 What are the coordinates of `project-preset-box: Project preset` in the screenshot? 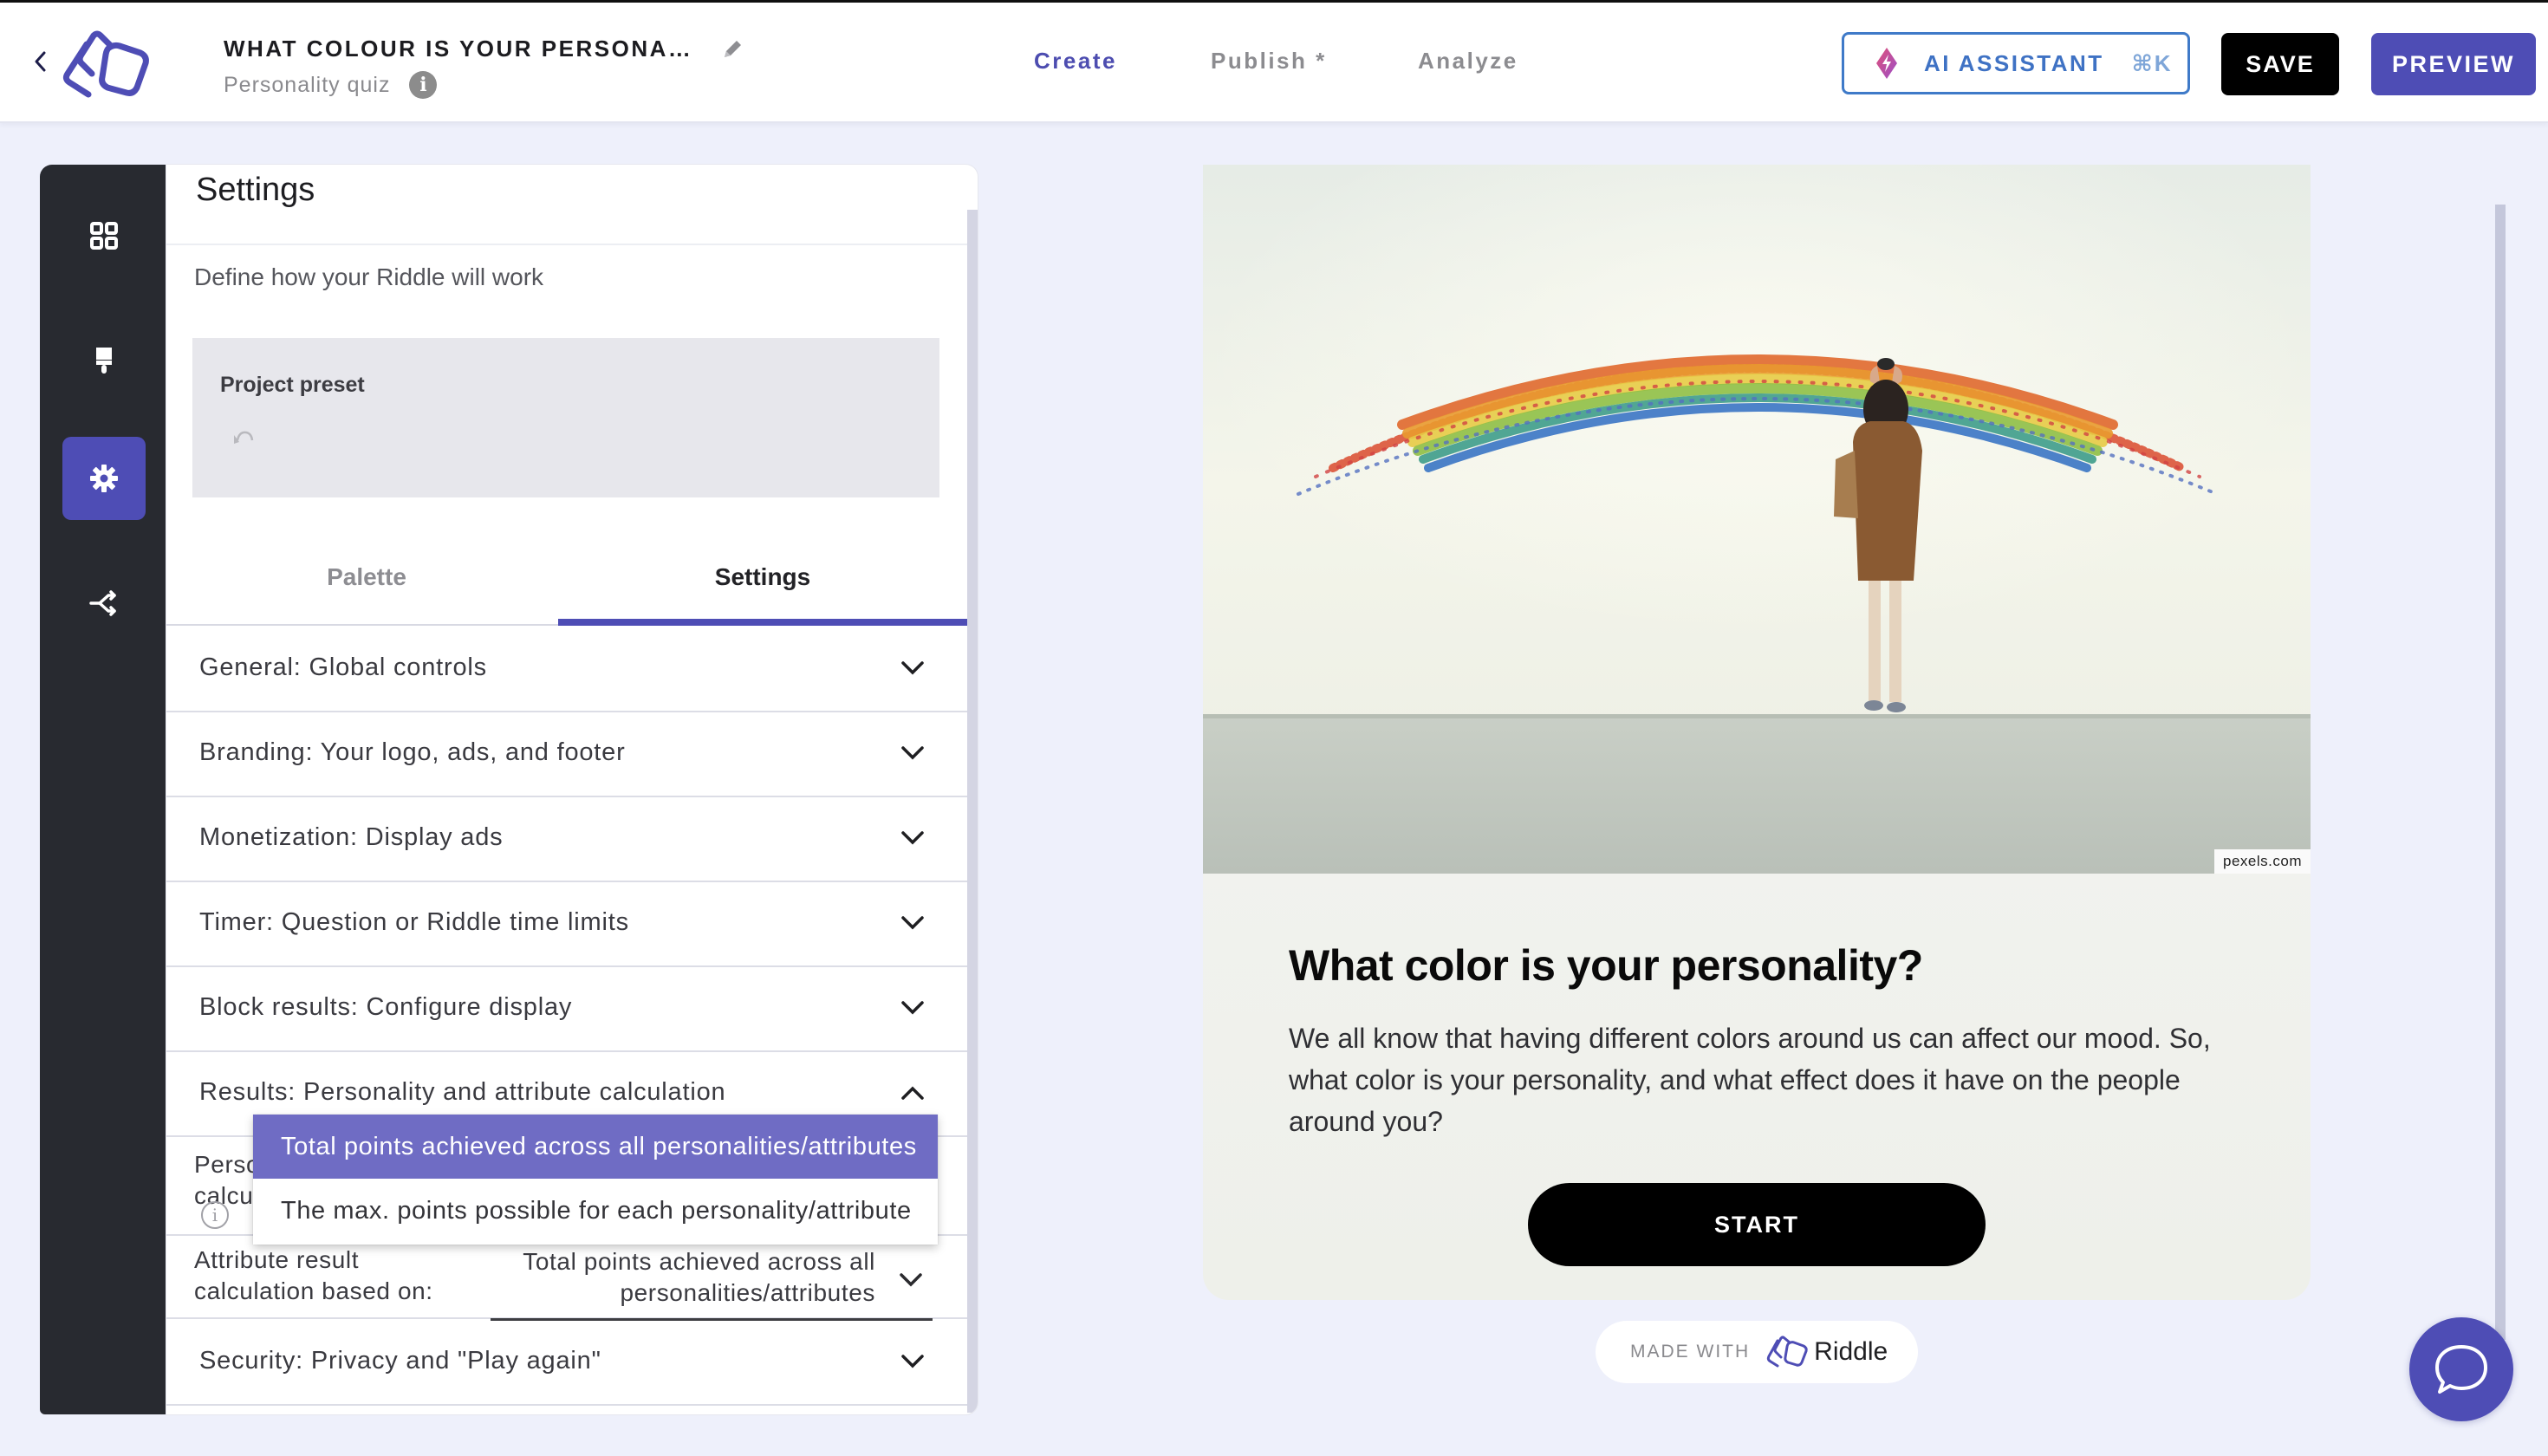 It's located at (565, 417).